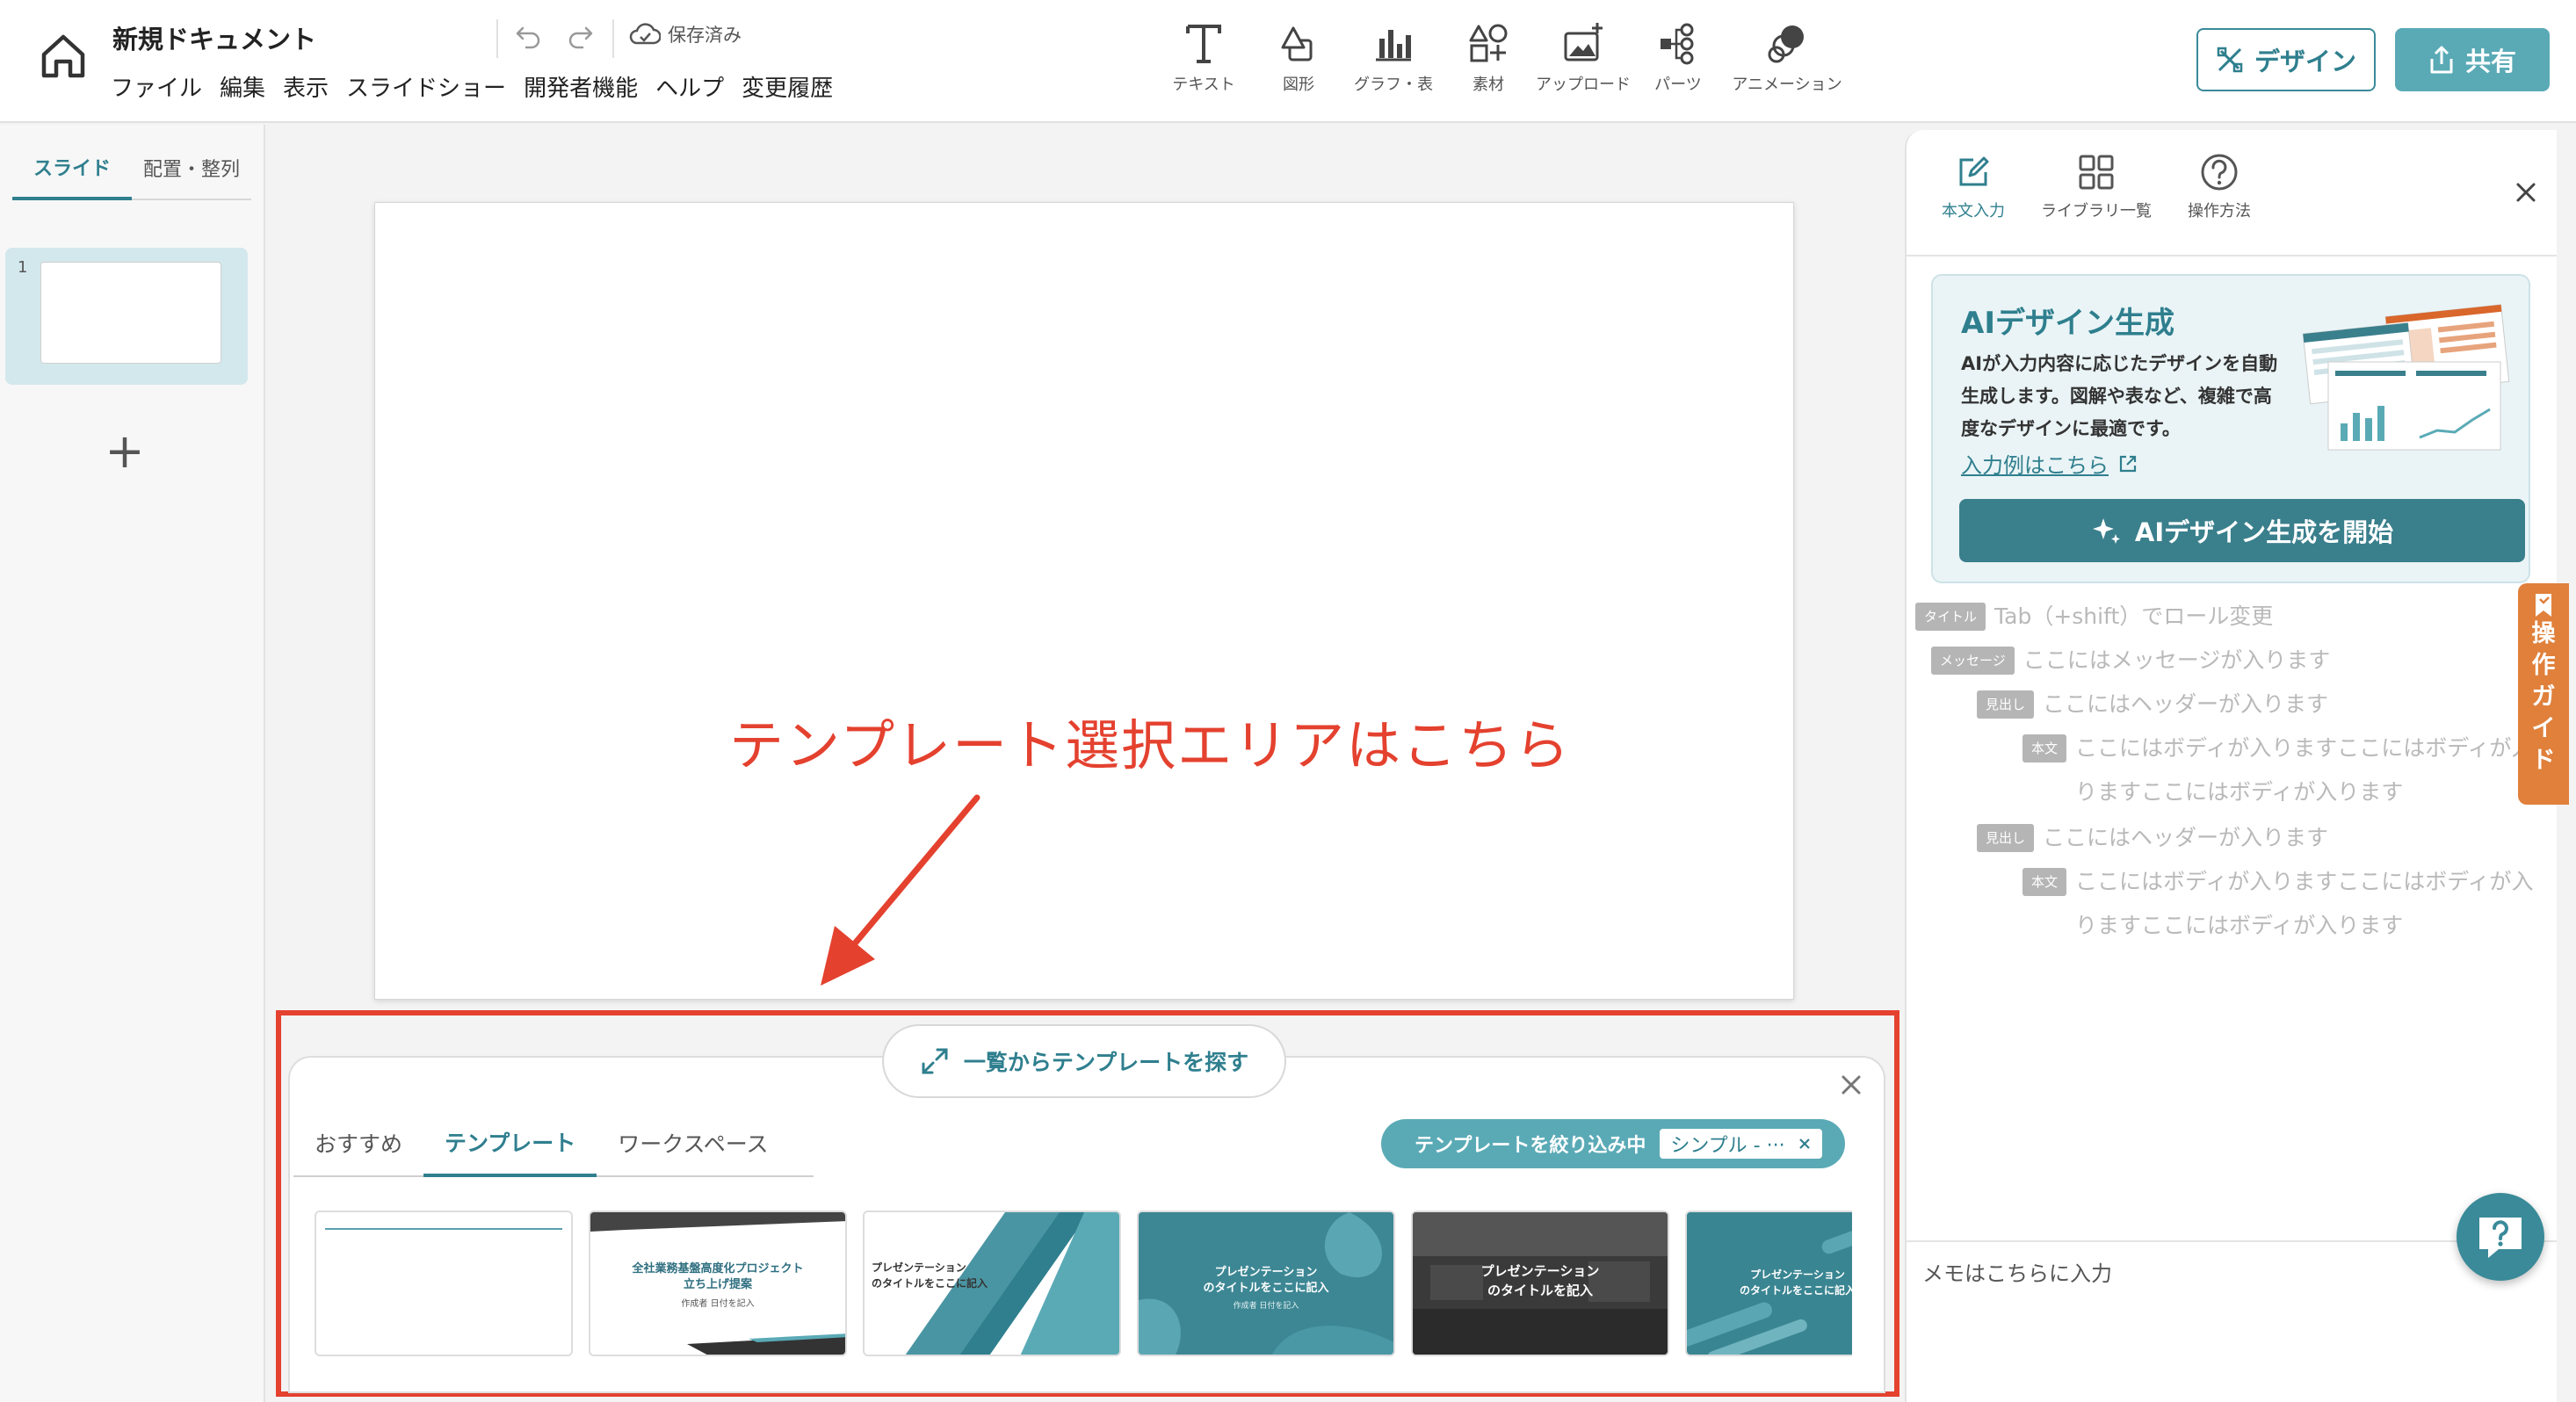 The height and width of the screenshot is (1402, 2576). I want to click on tab-workspace: ワークスペース, so click(693, 1142).